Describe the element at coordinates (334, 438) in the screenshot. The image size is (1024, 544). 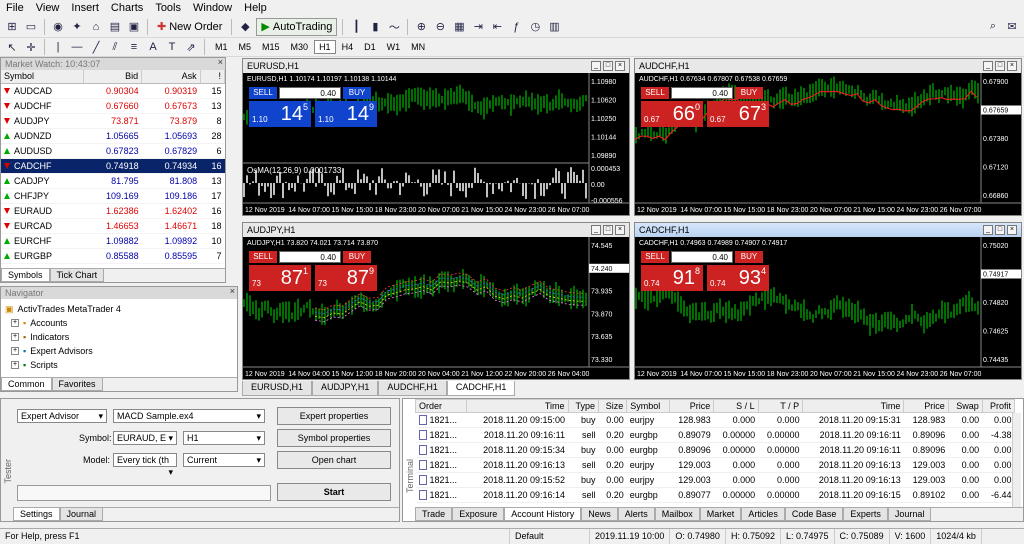
I see `symbol-properties-button: Symbol properties` at that location.